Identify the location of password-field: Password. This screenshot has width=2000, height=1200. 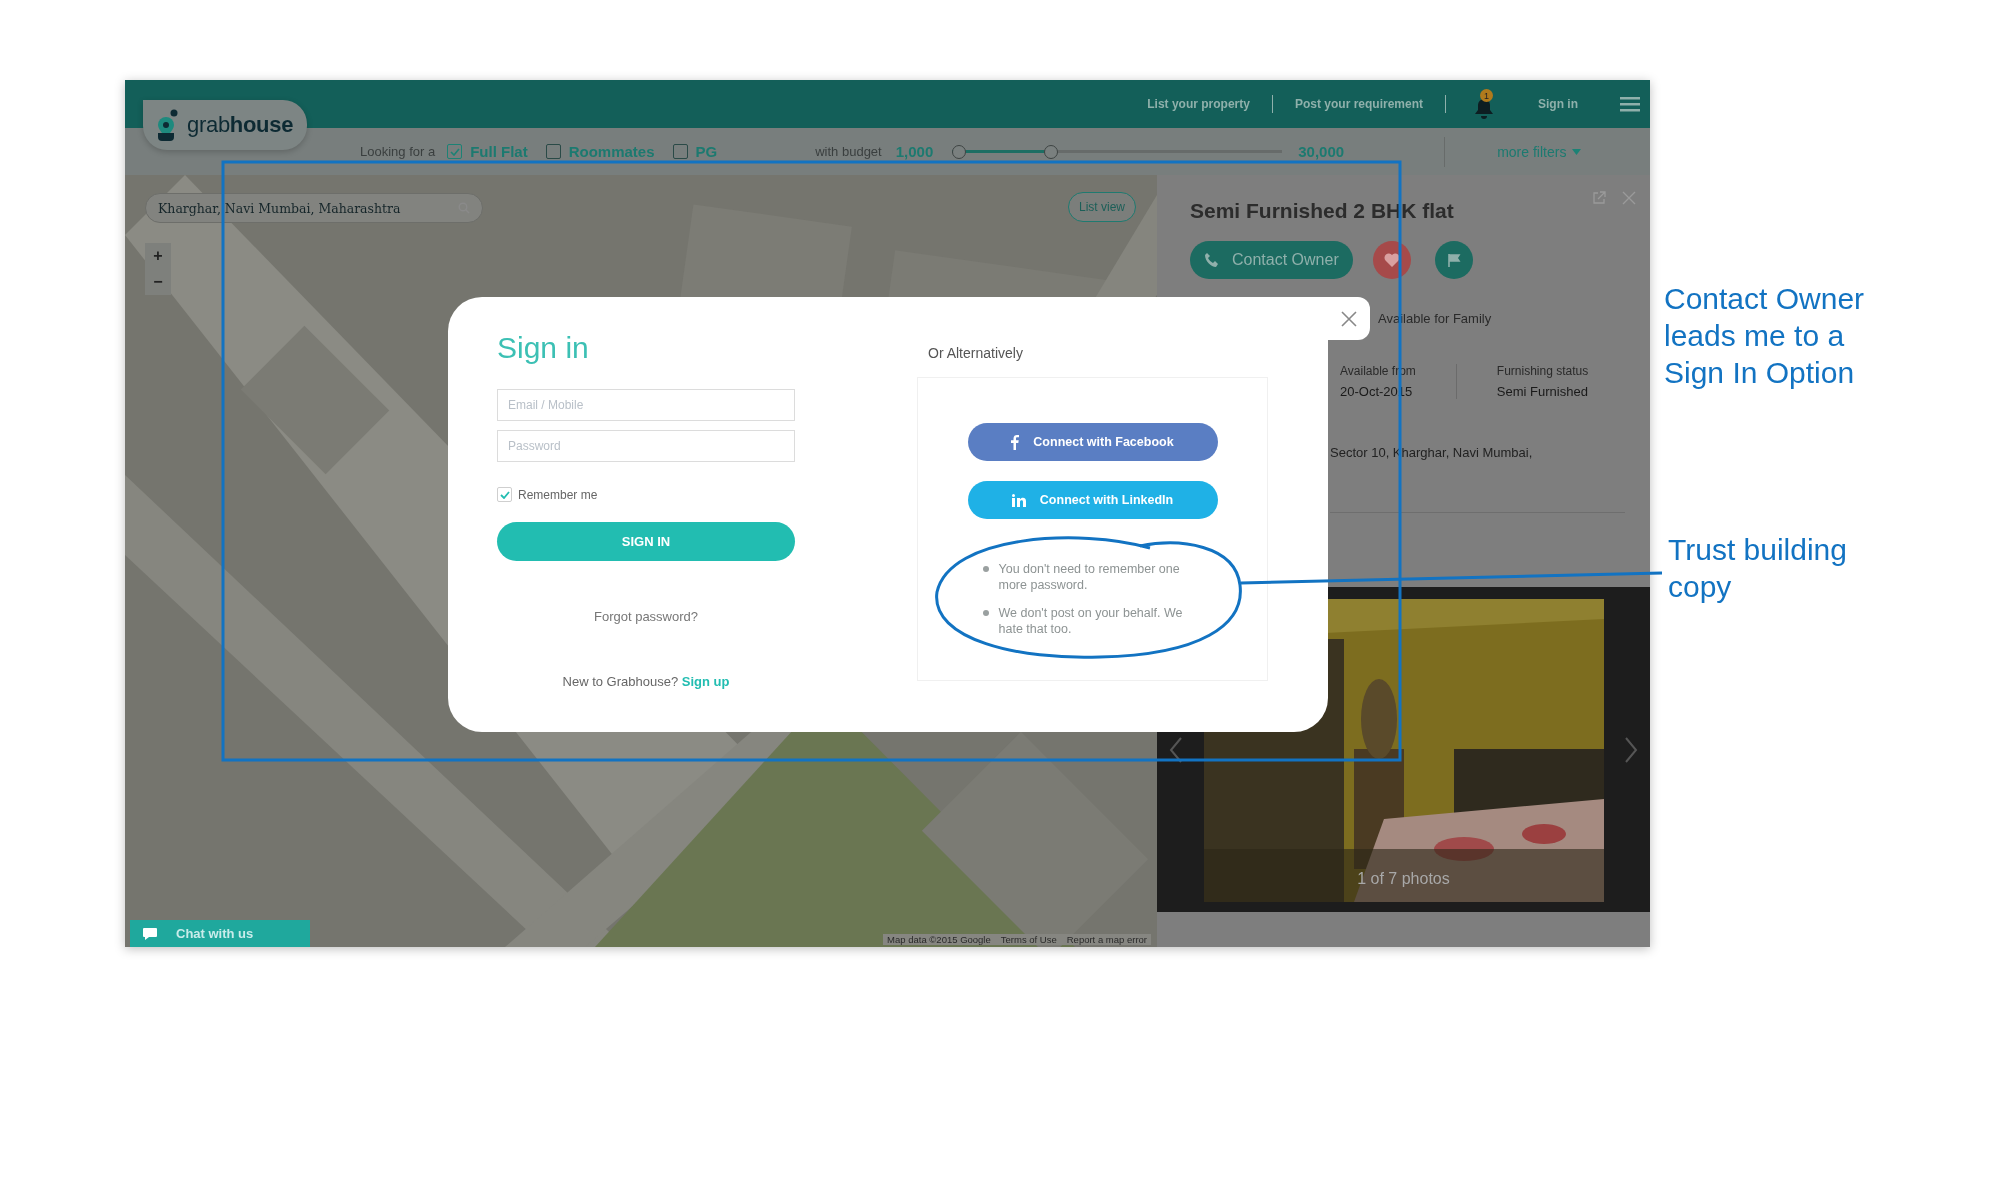
(646, 446).